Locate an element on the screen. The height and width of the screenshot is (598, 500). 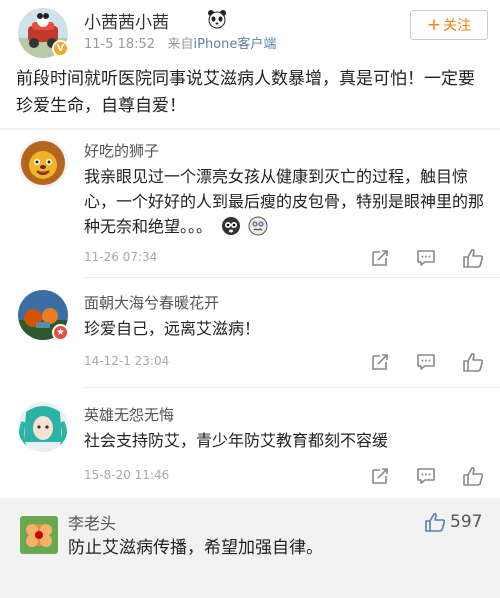
follow-label: 关注 is located at coordinates (457, 26).